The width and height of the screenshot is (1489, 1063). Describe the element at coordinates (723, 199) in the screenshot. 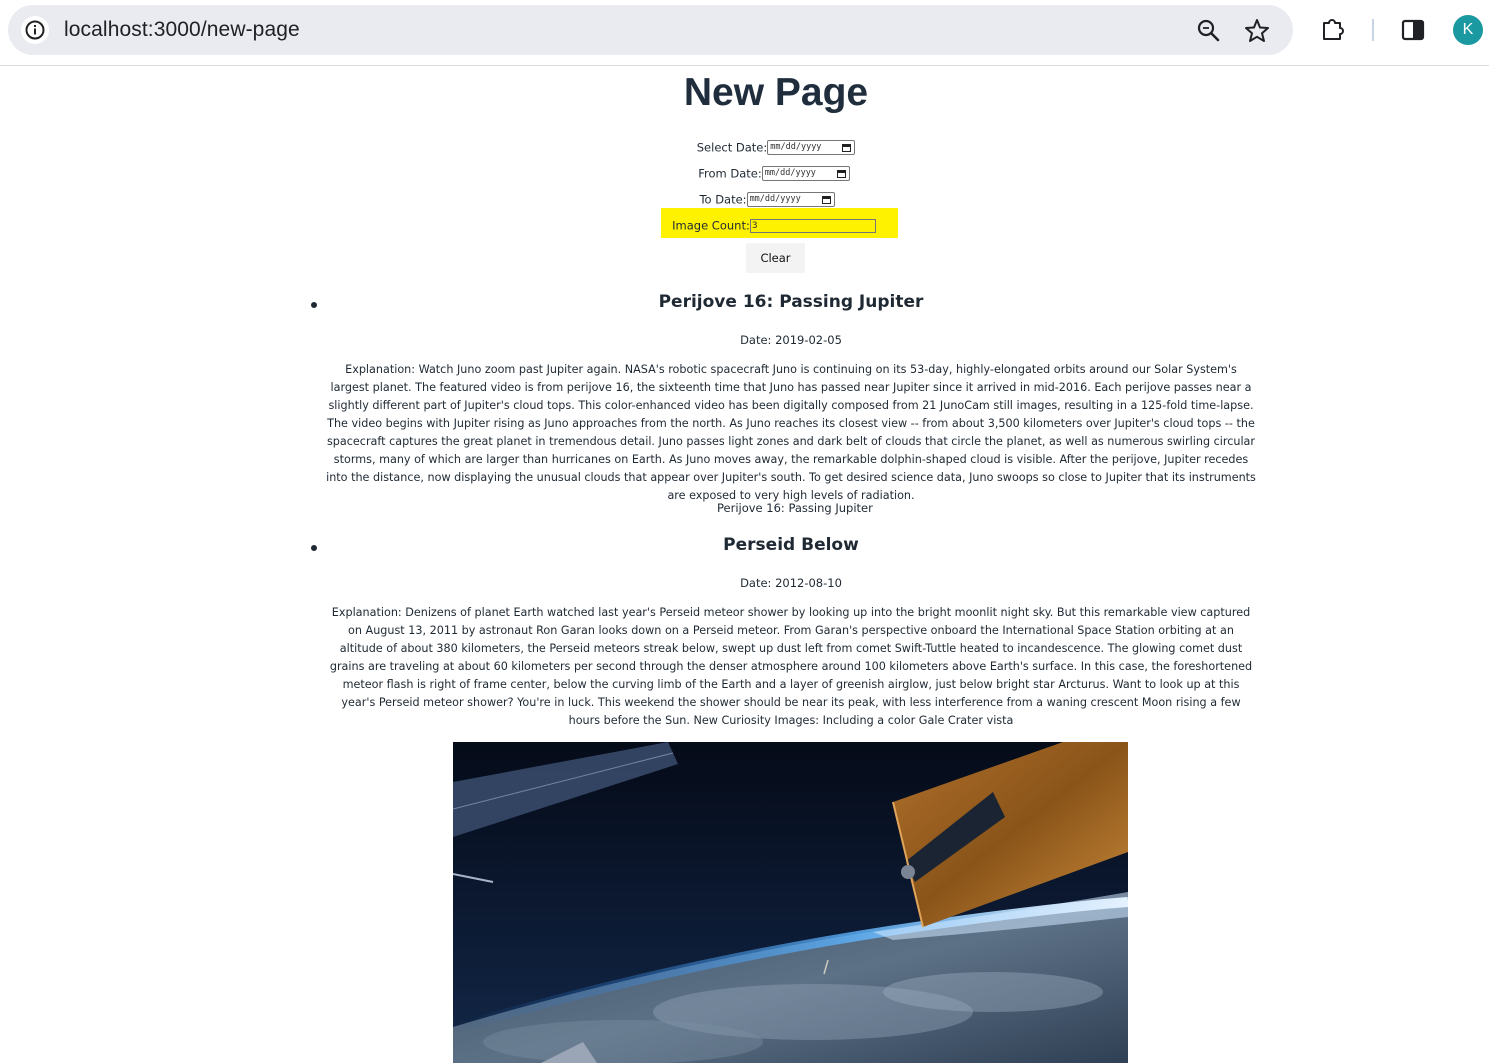

I see `to-date-label: To Date:` at that location.